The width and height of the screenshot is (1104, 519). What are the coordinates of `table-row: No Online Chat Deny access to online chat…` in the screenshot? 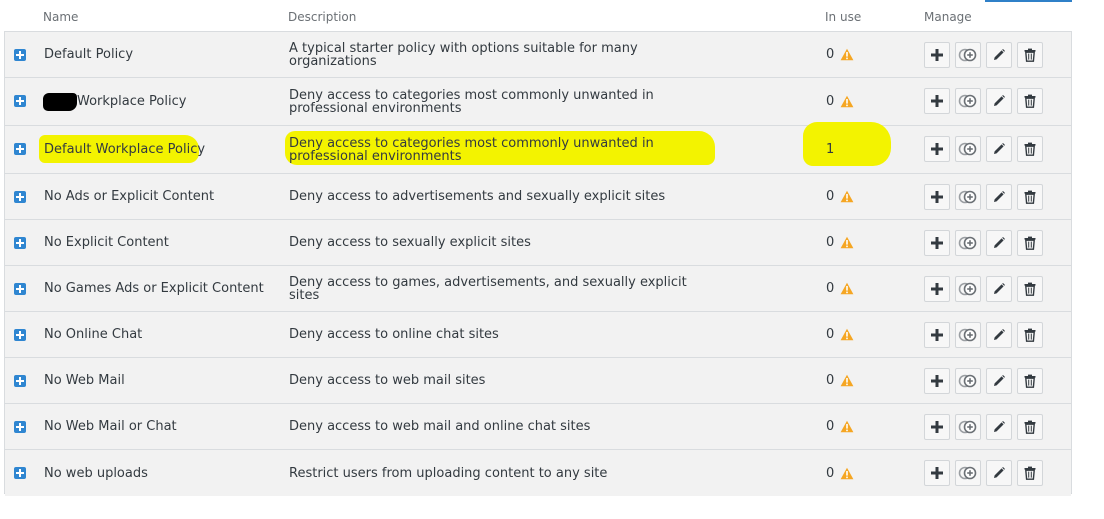 It's located at (538, 335).